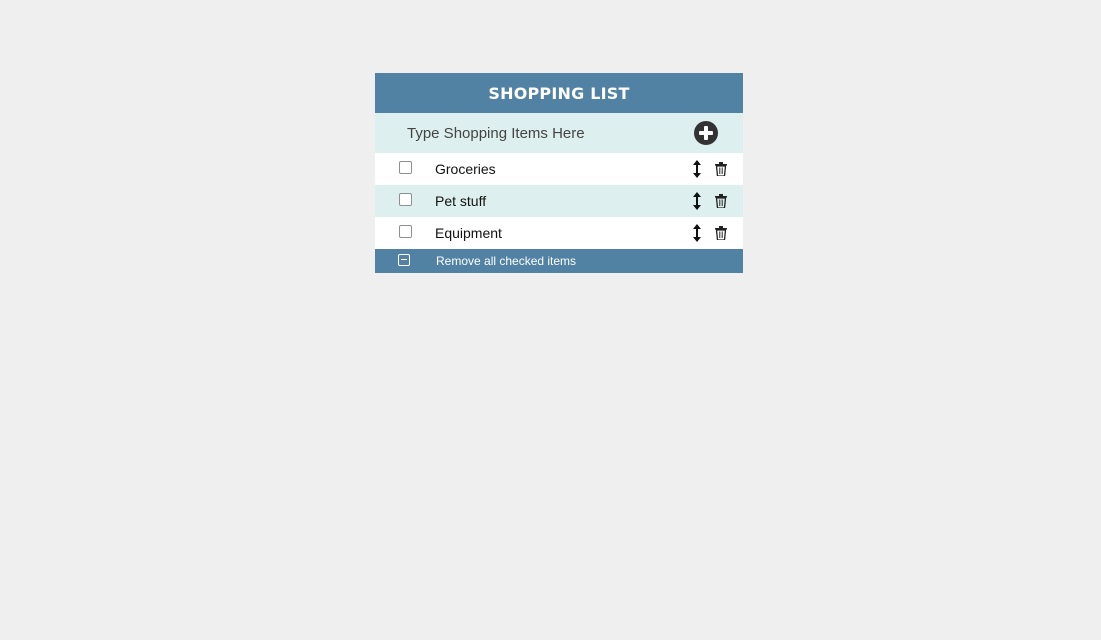 Image resolution: width=1101 pixels, height=640 pixels. I want to click on plus-circle-icon, so click(706, 133).